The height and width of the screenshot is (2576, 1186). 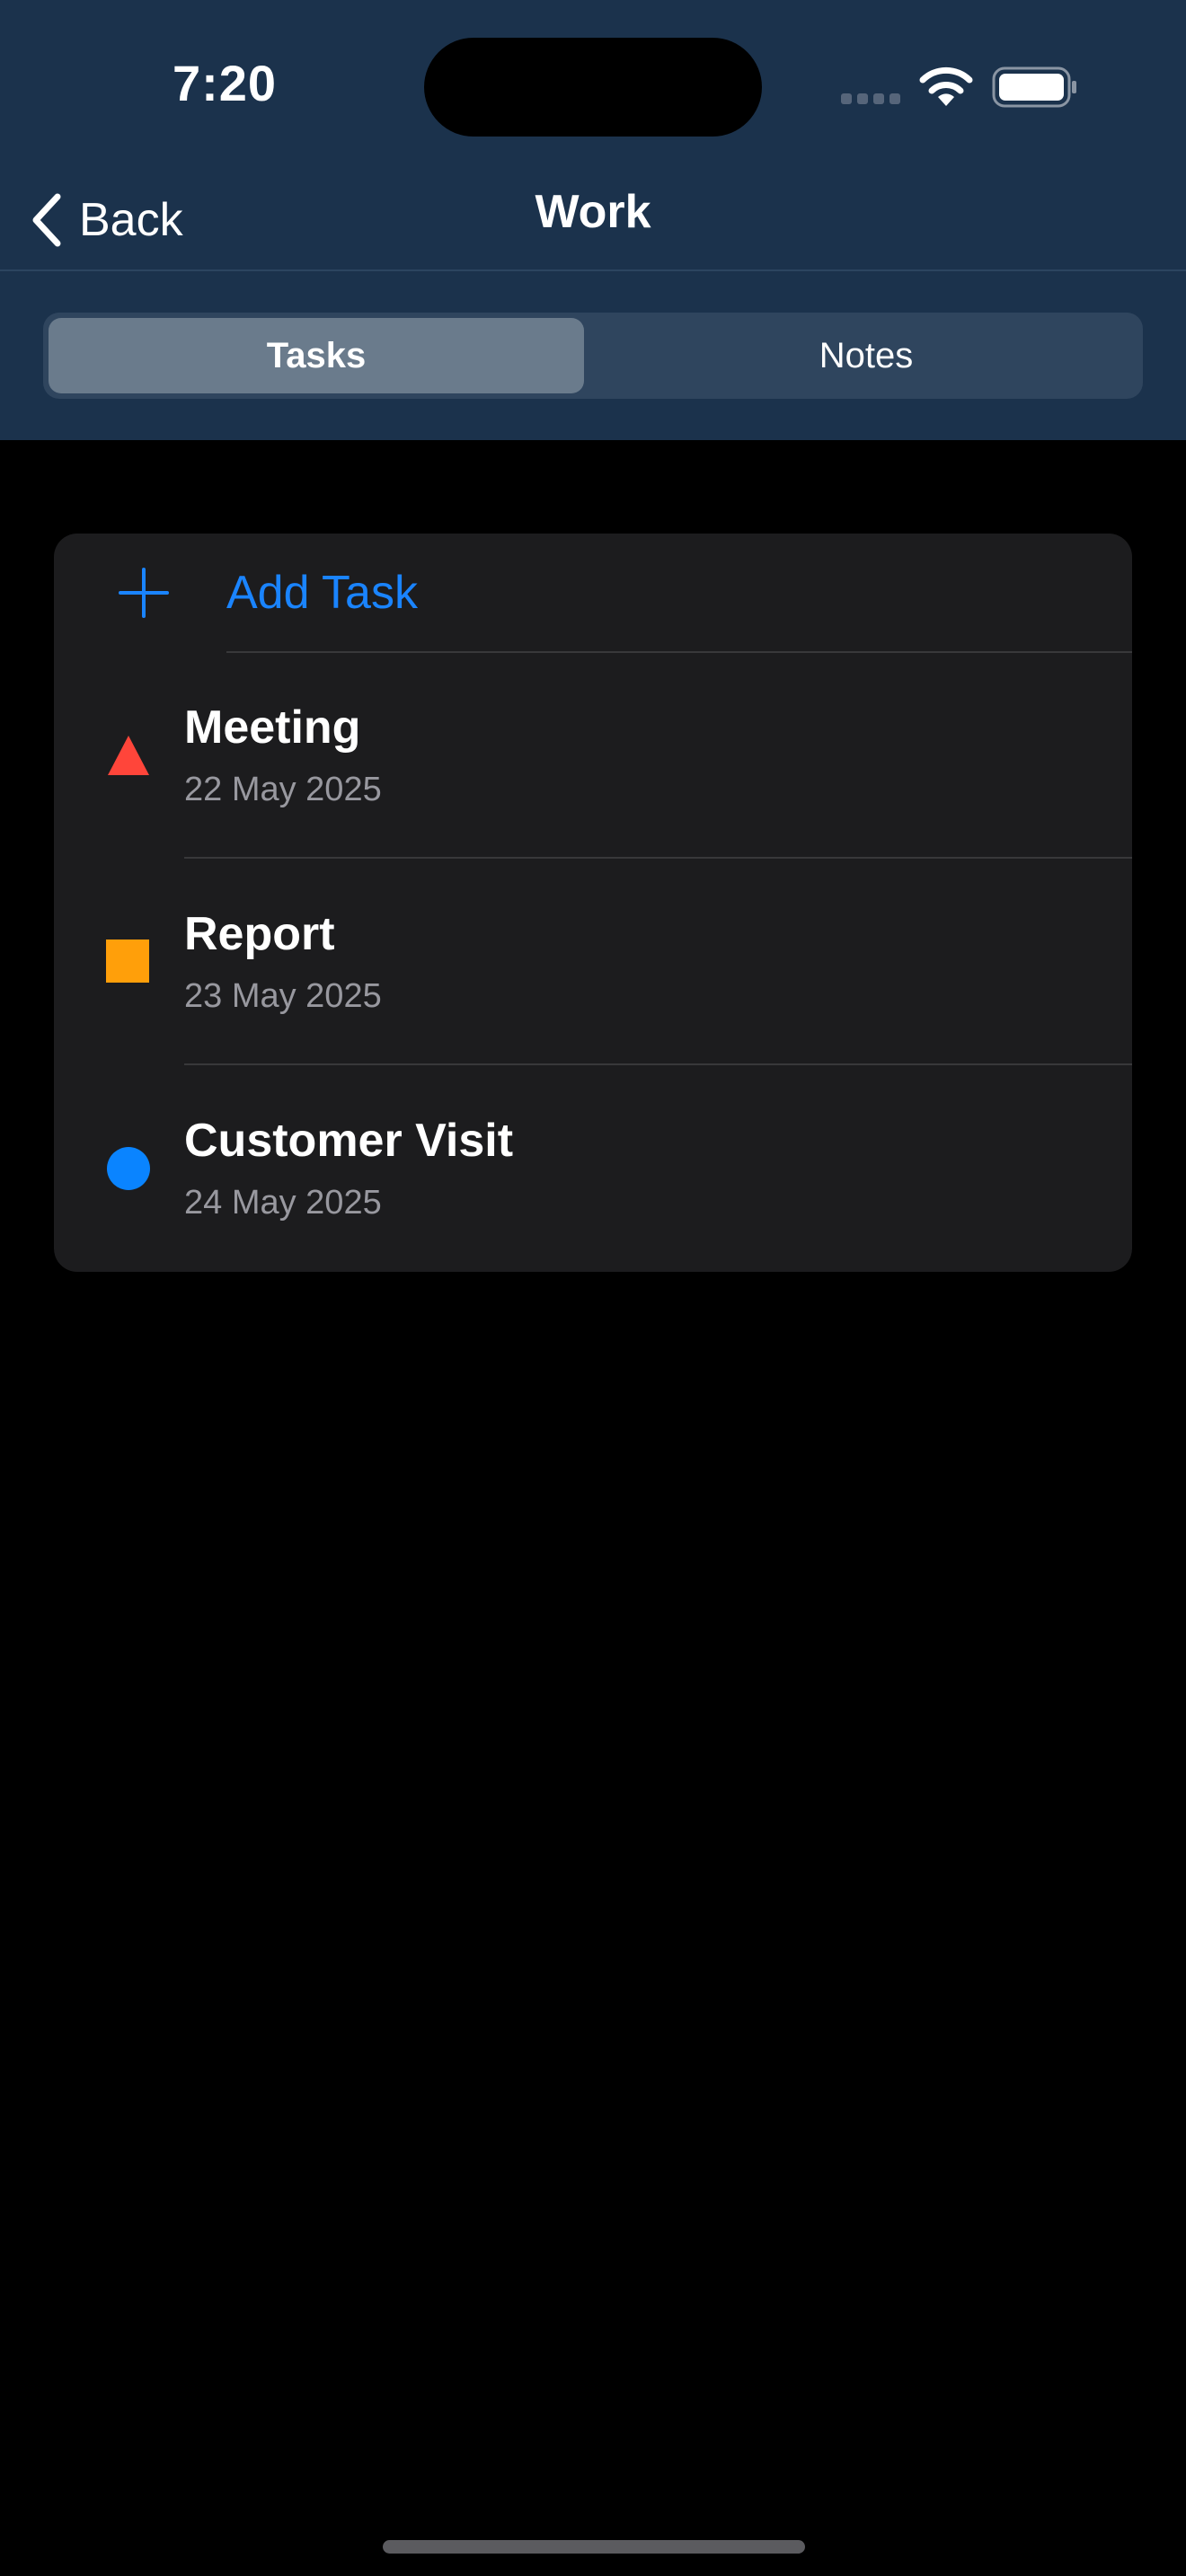 What do you see at coordinates (128, 755) in the screenshot?
I see `triangle-icon` at bounding box center [128, 755].